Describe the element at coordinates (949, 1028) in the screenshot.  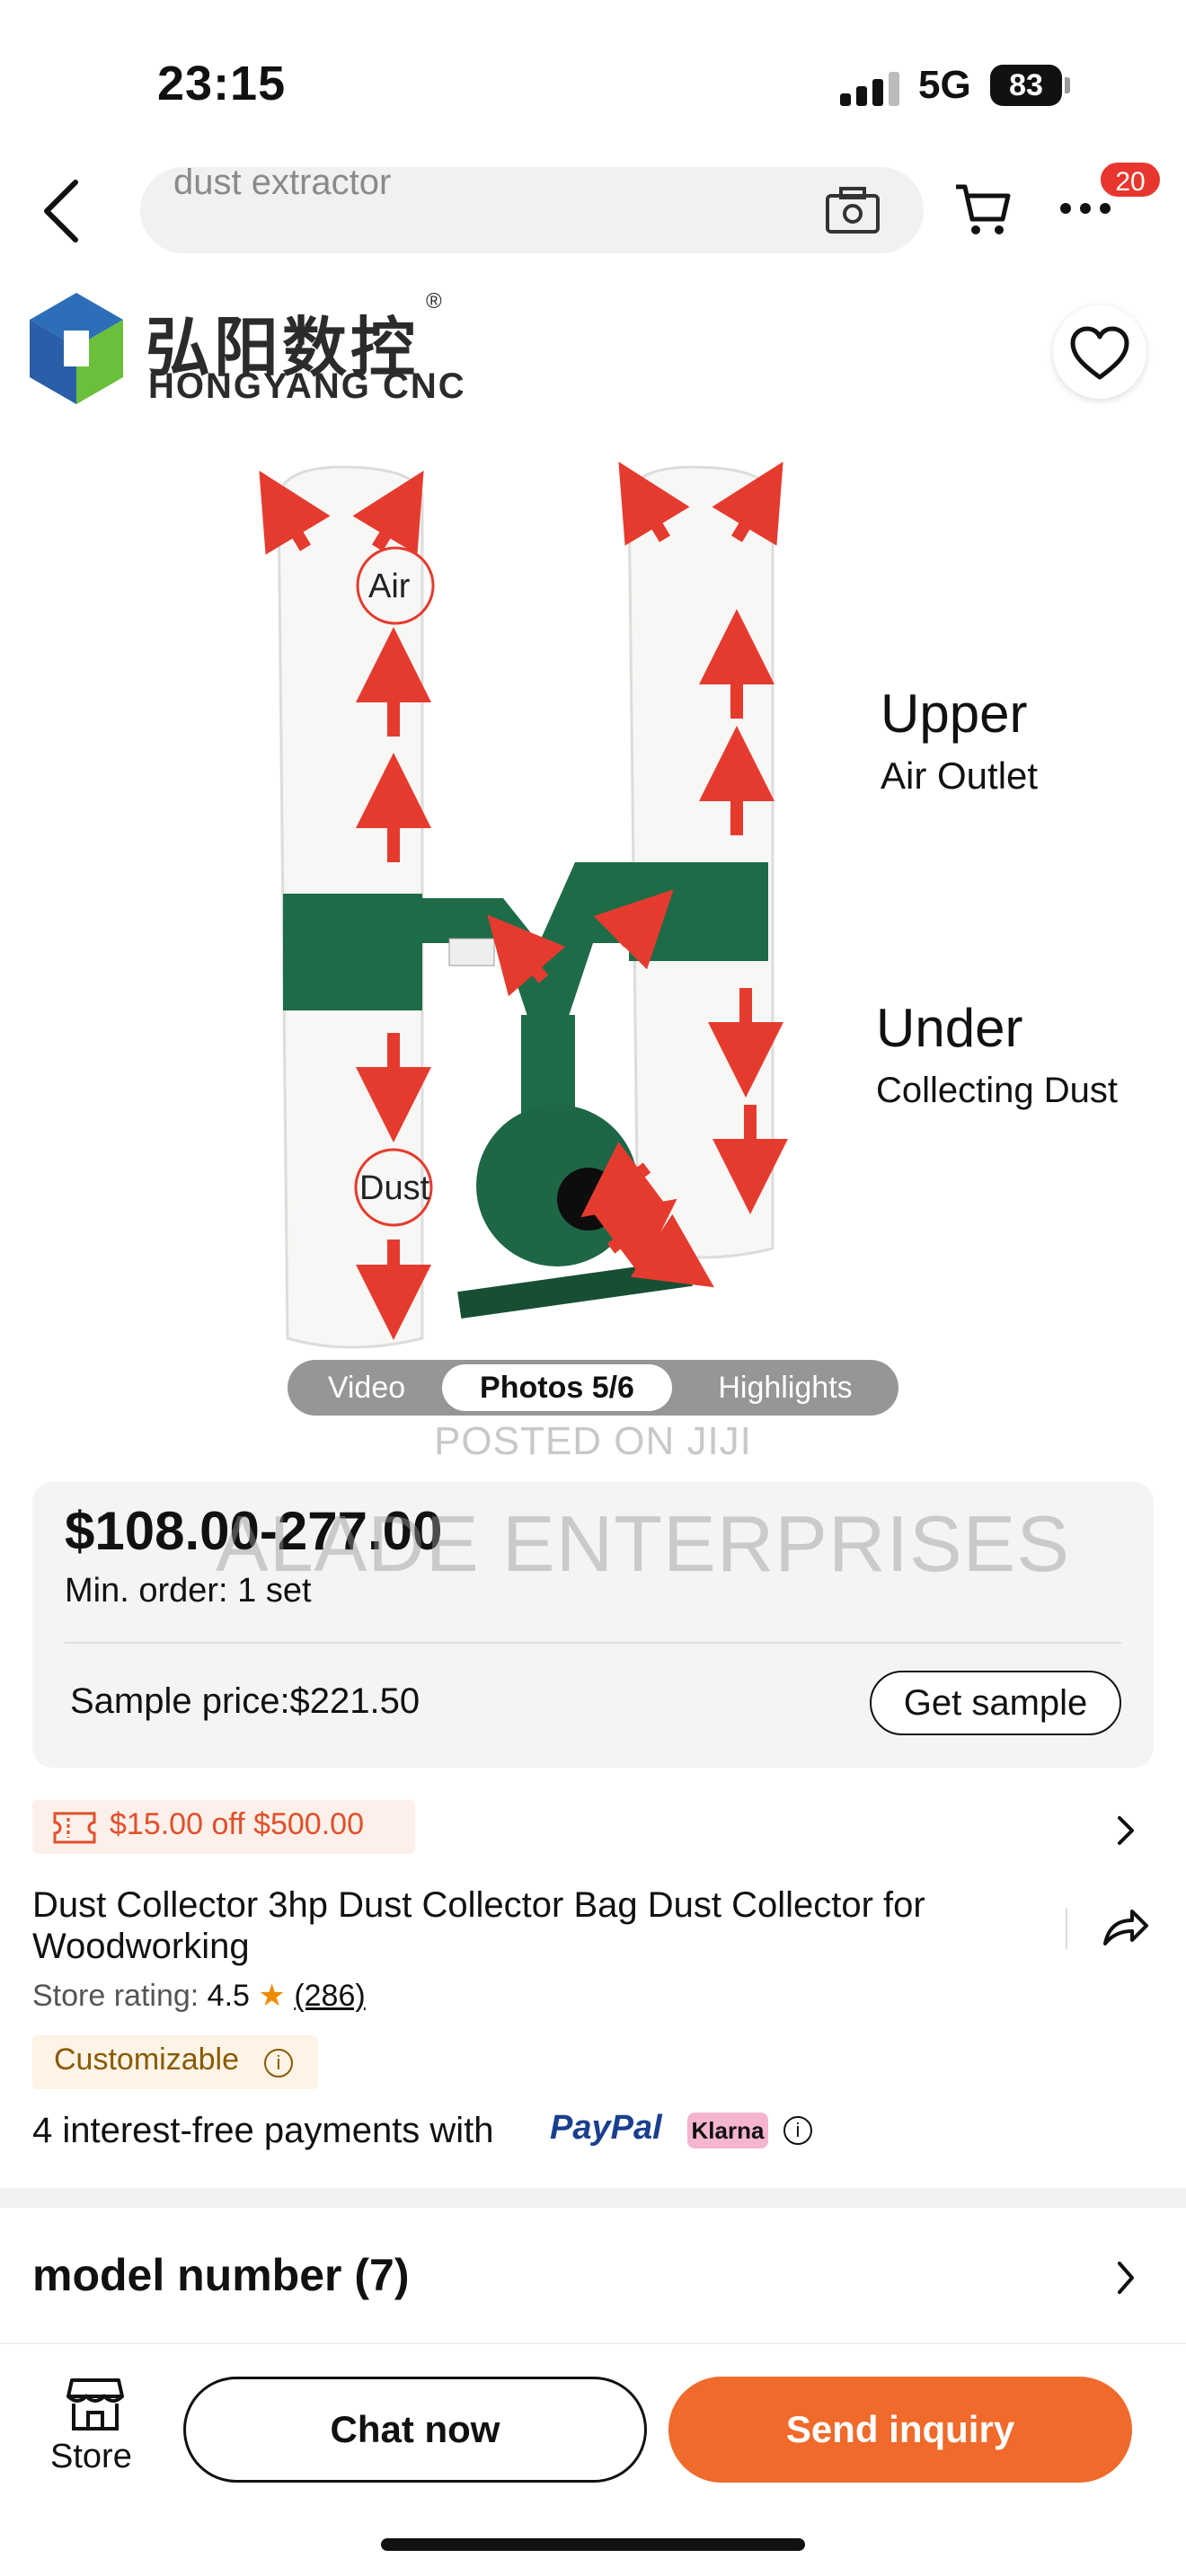
I see `under-label: Under` at that location.